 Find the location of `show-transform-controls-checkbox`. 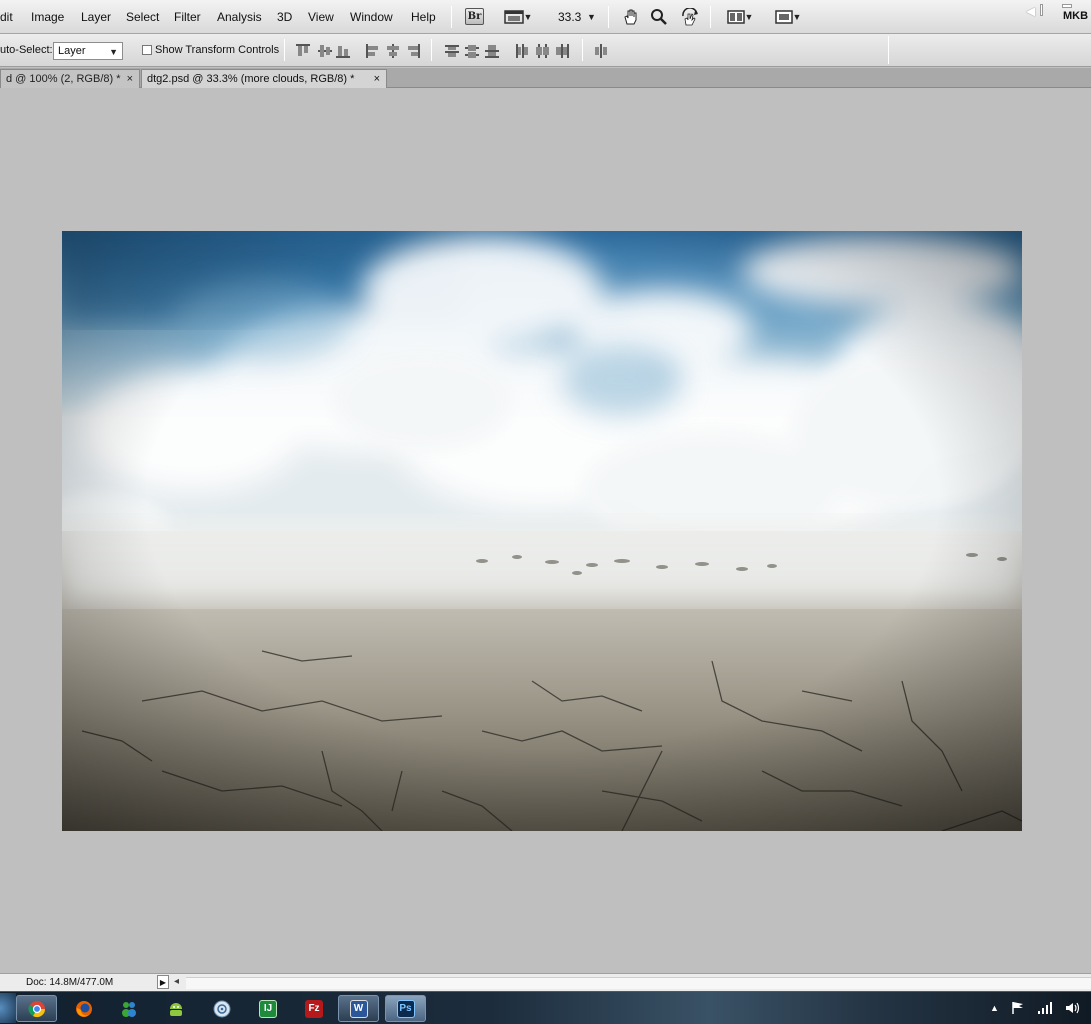

show-transform-controls-checkbox is located at coordinates (147, 50).